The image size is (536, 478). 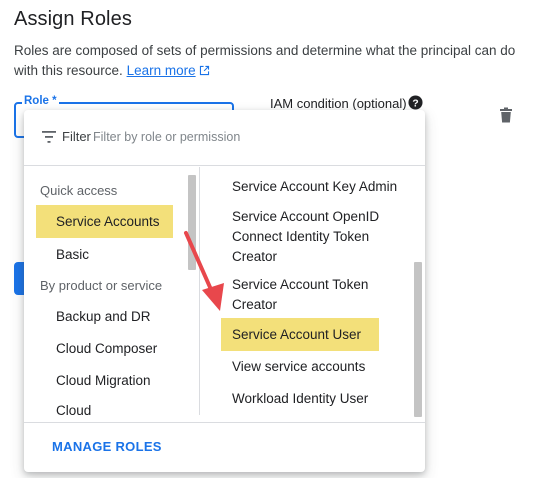 What do you see at coordinates (255, 304) in the screenshot?
I see `role-token-line-2: Creator` at bounding box center [255, 304].